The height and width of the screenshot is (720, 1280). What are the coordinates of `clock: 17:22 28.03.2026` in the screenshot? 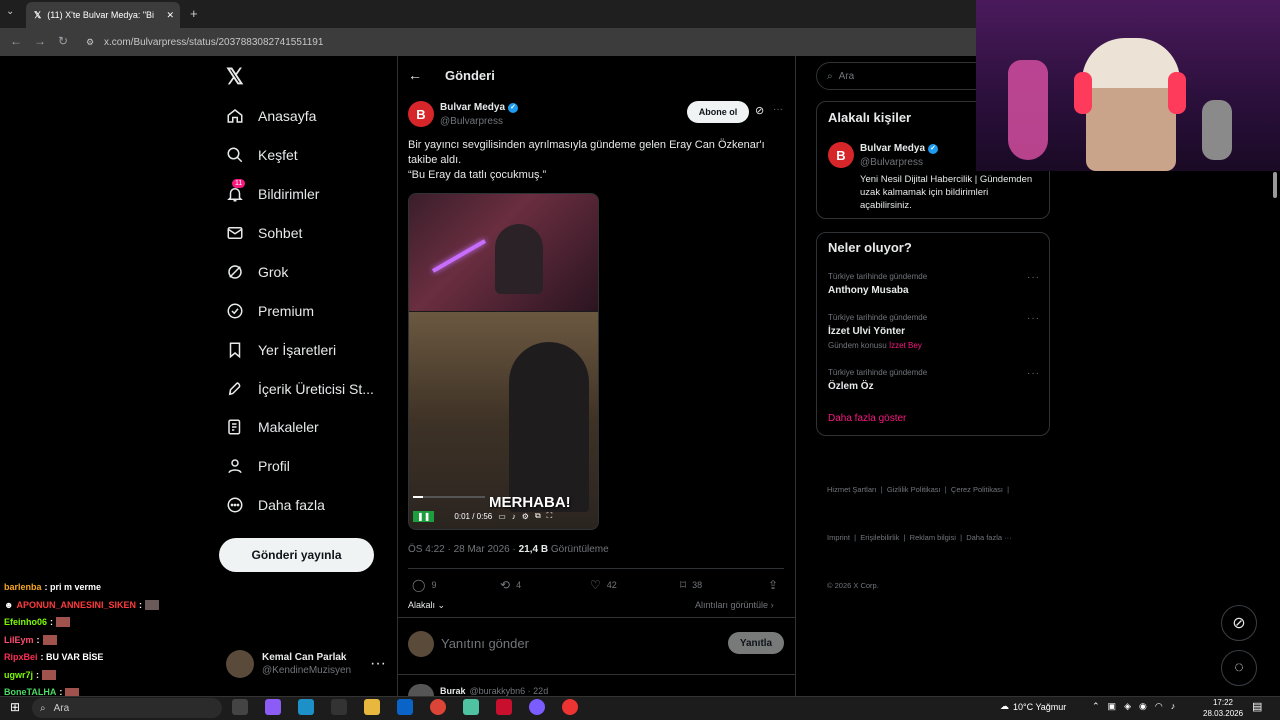 It's located at (1223, 708).